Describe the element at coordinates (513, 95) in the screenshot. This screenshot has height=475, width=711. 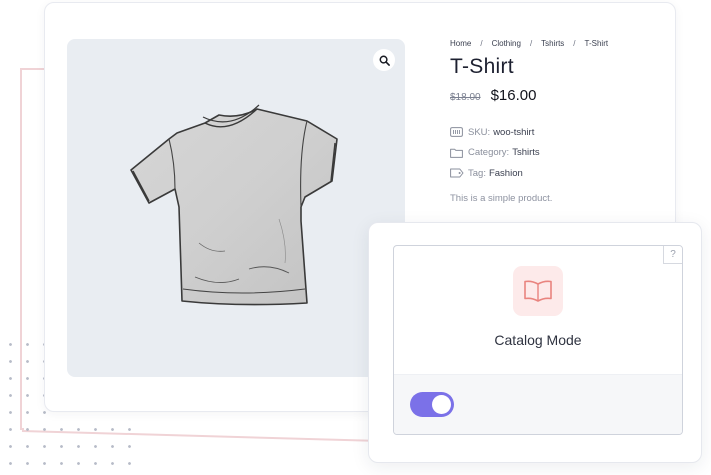
I see `sale-price: $16.00` at that location.